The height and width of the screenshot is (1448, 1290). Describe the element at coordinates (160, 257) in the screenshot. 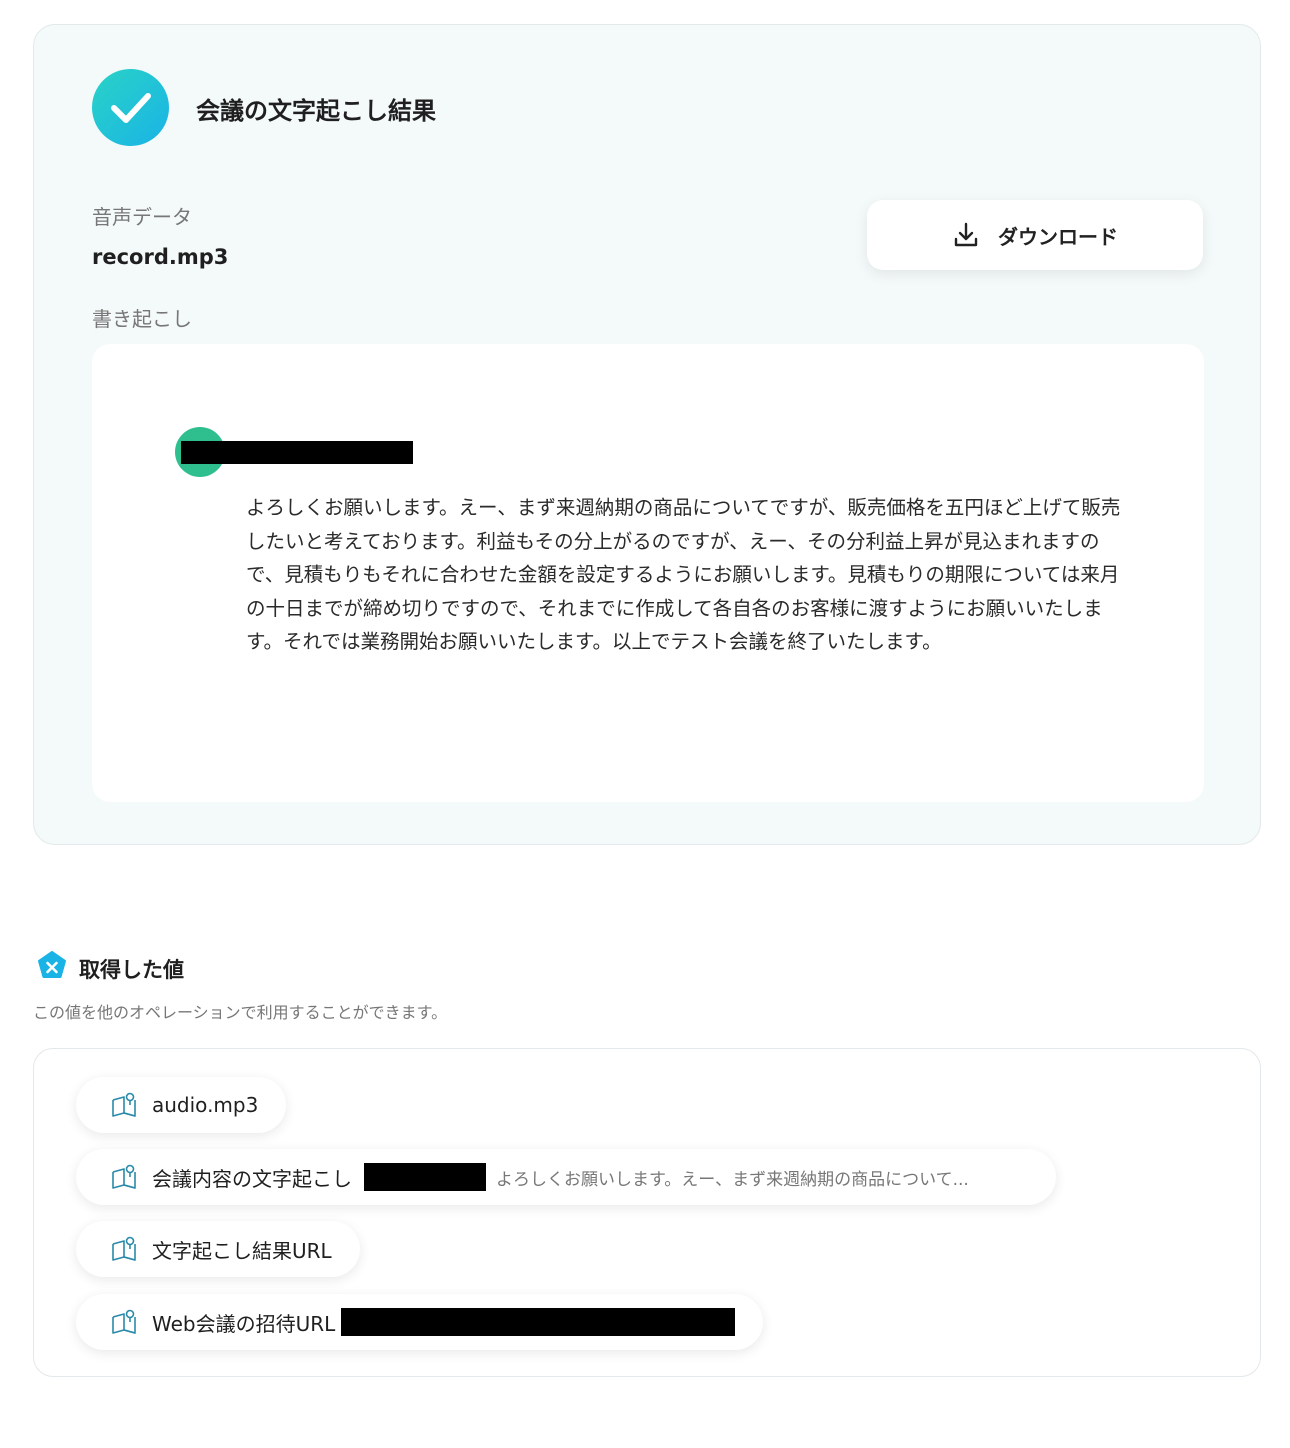

I see `audio-filename: record.mp3` at that location.